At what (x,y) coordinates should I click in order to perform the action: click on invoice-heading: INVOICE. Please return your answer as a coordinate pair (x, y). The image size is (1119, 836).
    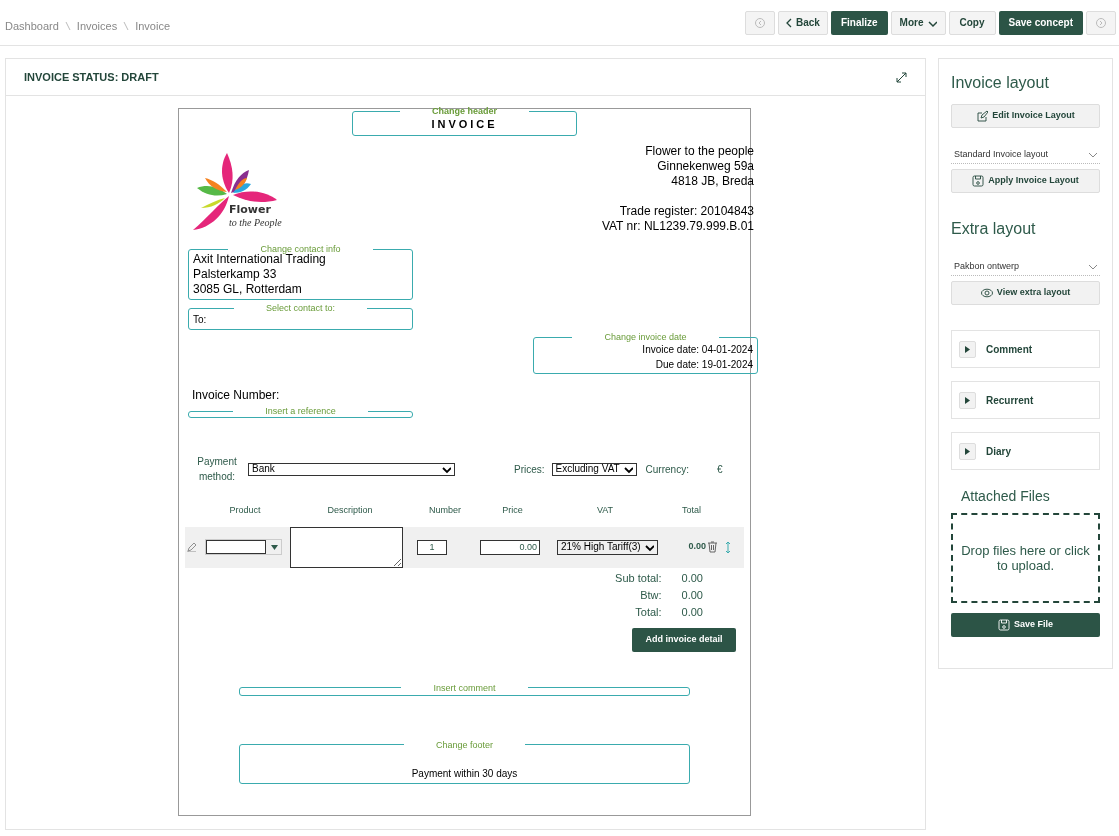
    Looking at the image, I should click on (464, 124).